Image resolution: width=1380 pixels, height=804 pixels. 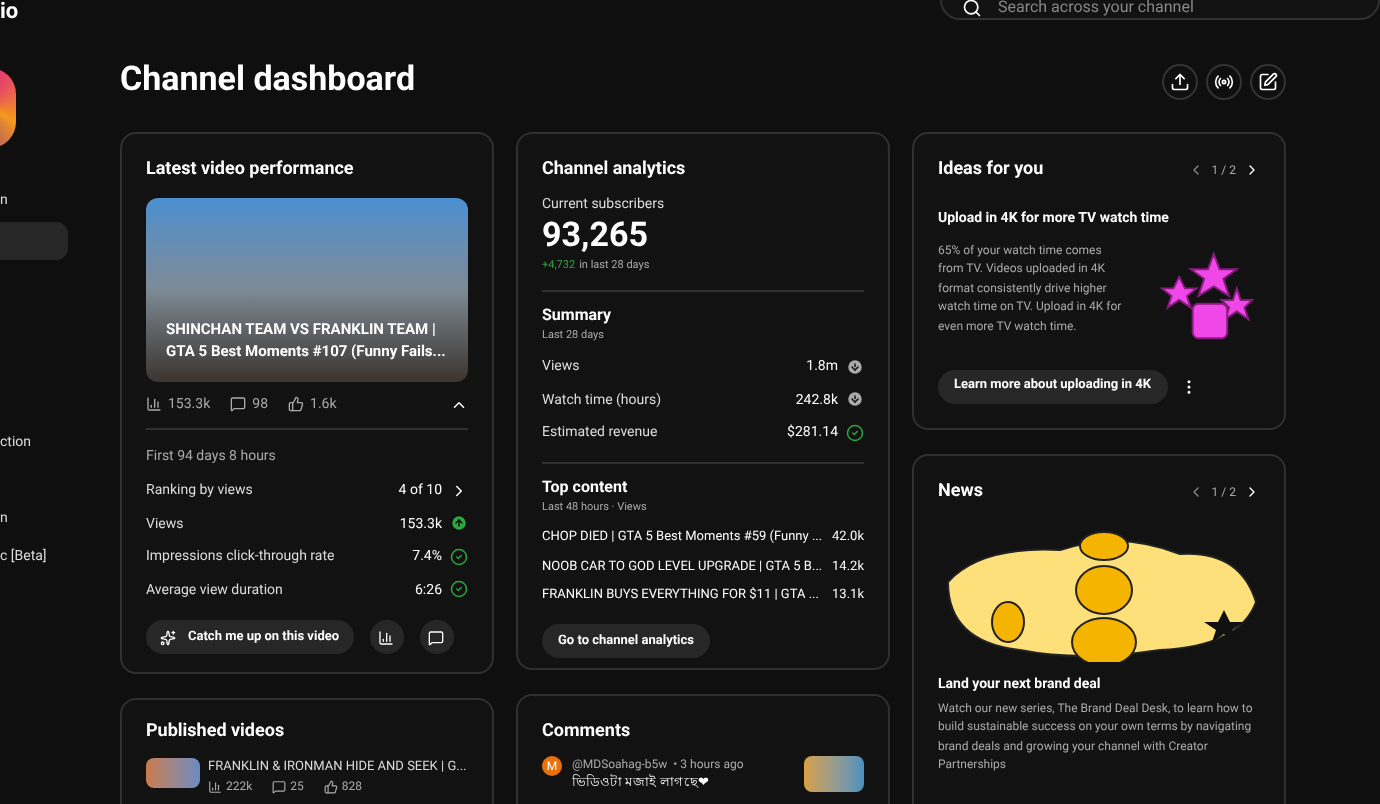 What do you see at coordinates (972, 9) in the screenshot?
I see `search-icon` at bounding box center [972, 9].